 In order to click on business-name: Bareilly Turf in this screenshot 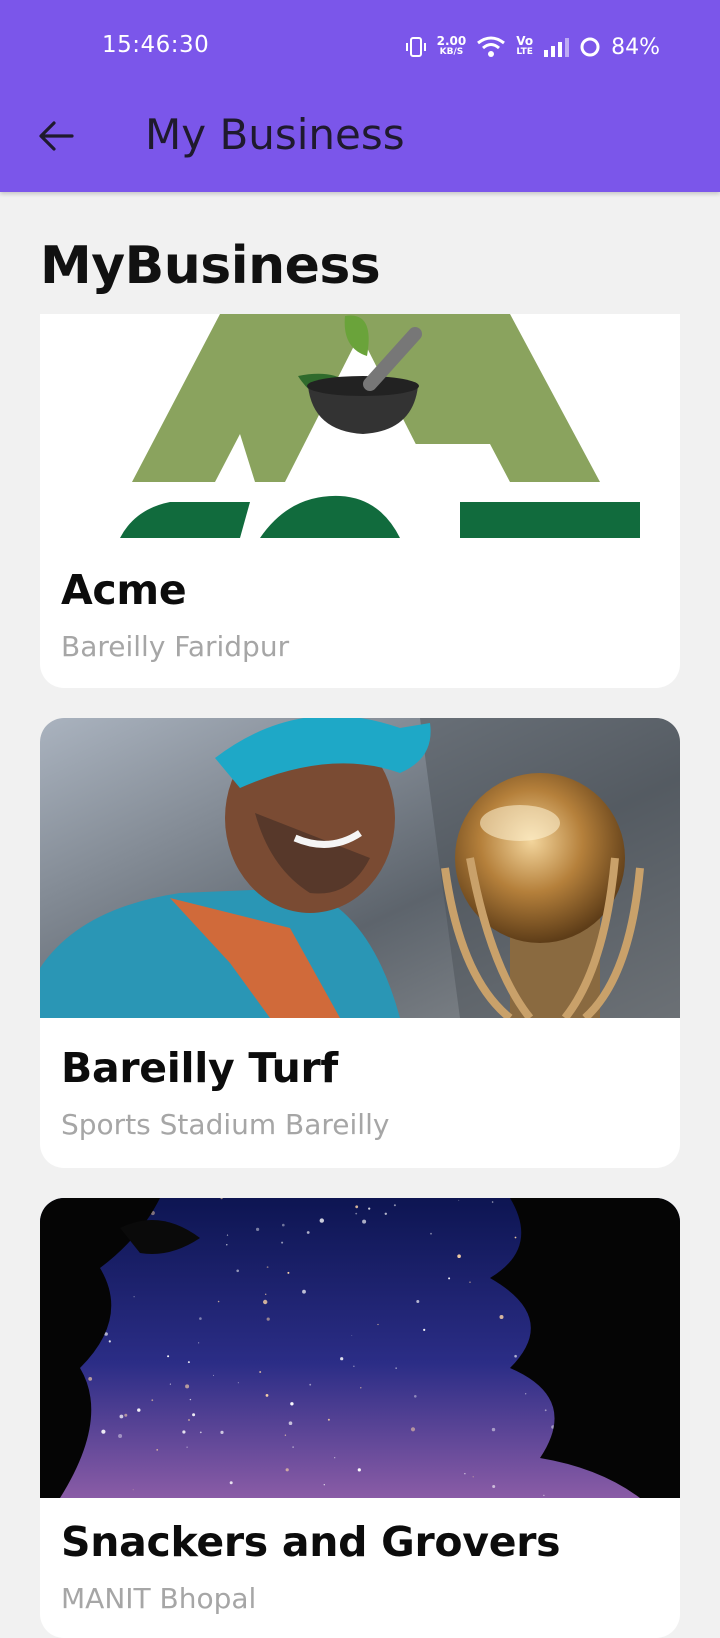, I will do `click(199, 1068)`.